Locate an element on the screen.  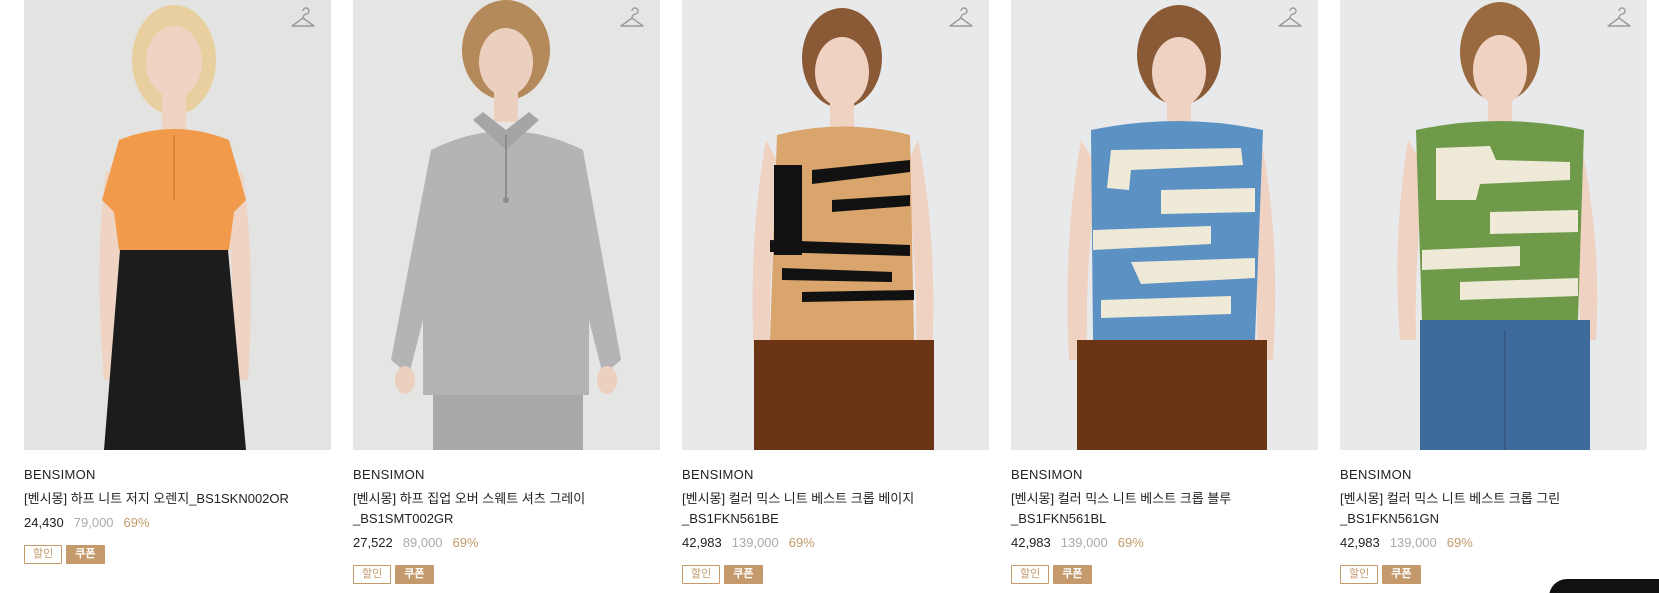
product-photo-beige-vest is located at coordinates (835, 225).